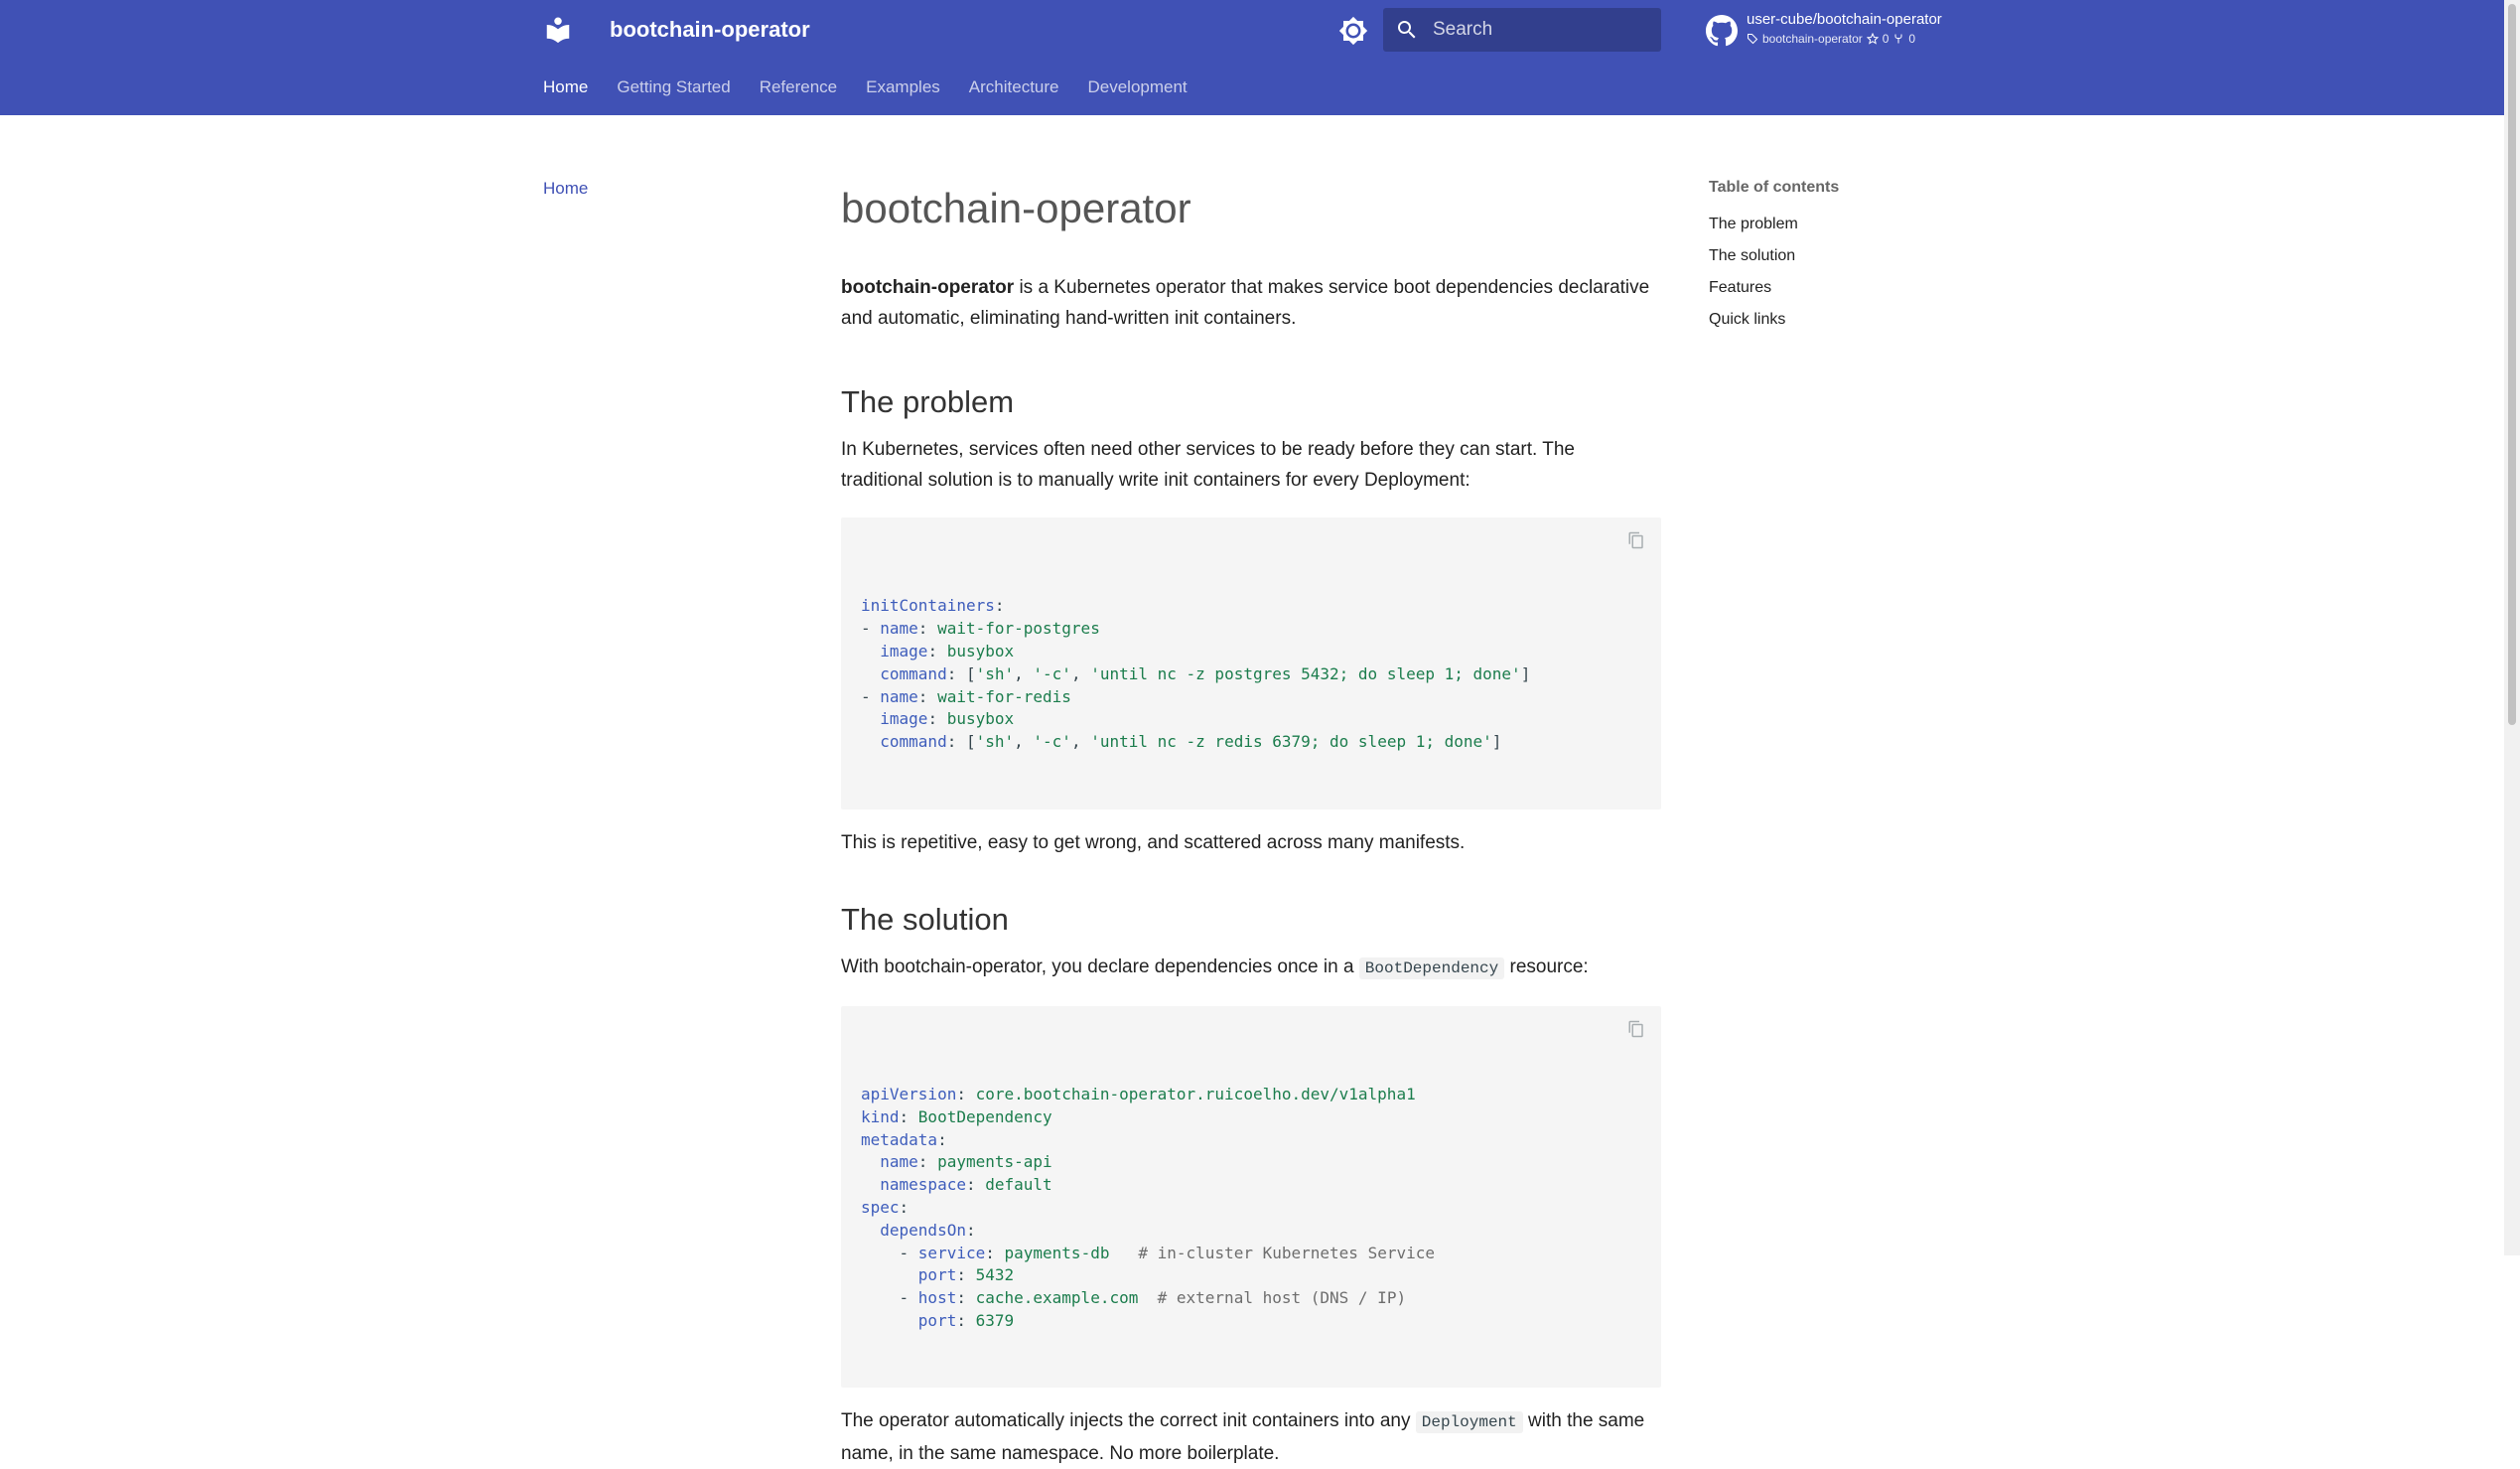 This screenshot has width=2520, height=1469. I want to click on code-token: 6379, so click(995, 1320).